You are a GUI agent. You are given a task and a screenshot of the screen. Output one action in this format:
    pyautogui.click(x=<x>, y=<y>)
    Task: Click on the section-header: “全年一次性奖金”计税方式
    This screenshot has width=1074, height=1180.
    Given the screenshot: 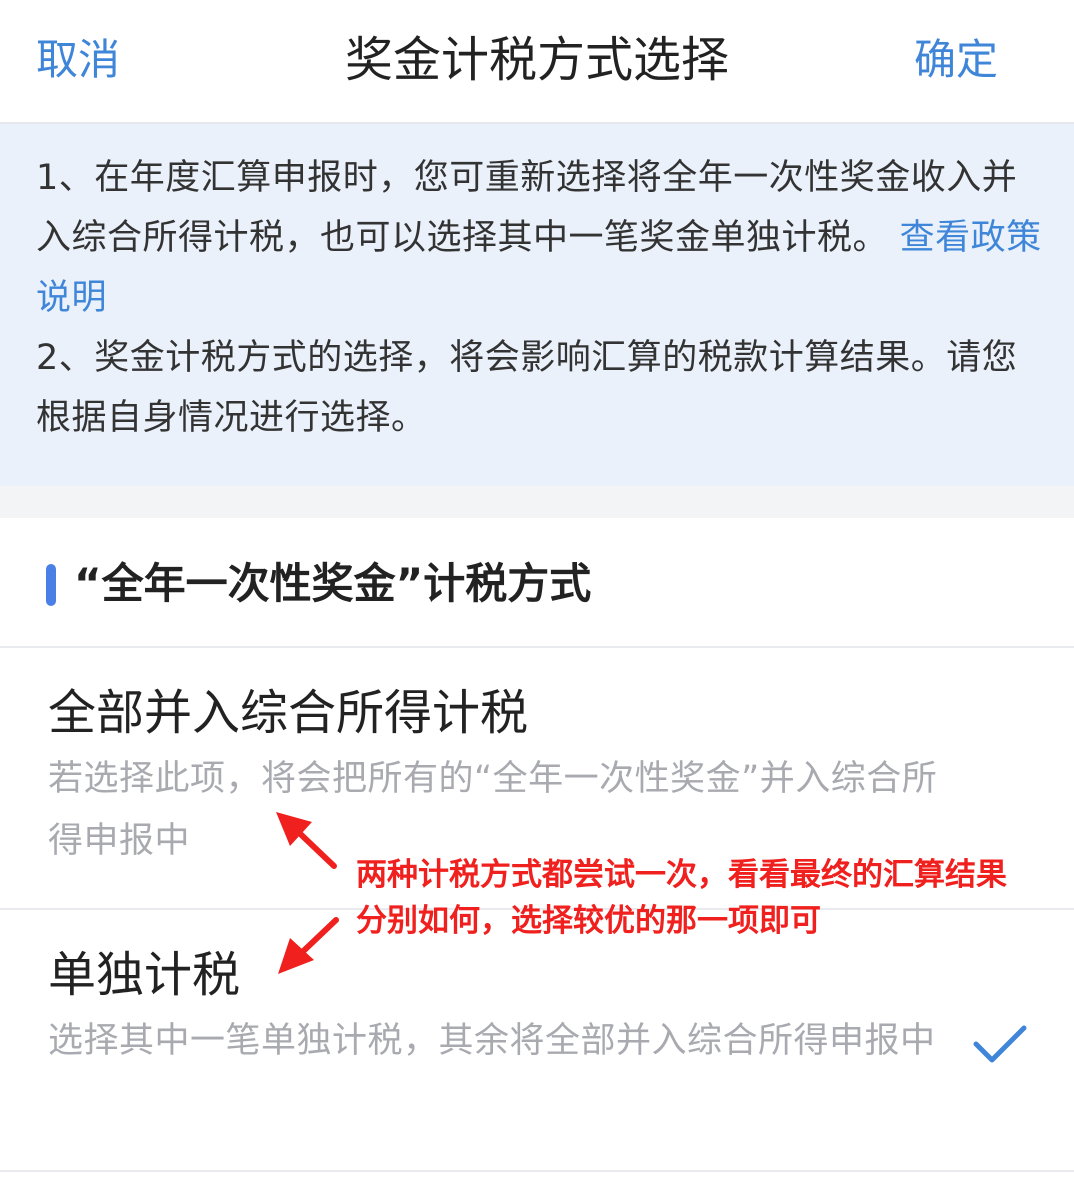 What is the action you would take?
    pyautogui.click(x=537, y=583)
    